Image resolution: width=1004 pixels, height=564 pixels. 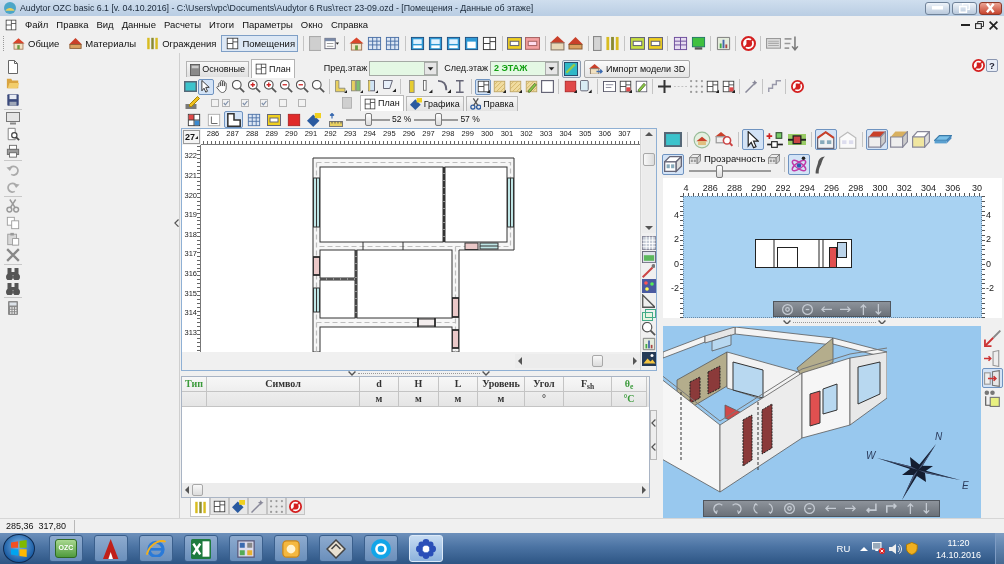 What do you see at coordinates (653, 435) in the screenshot?
I see `collapse-handle` at bounding box center [653, 435].